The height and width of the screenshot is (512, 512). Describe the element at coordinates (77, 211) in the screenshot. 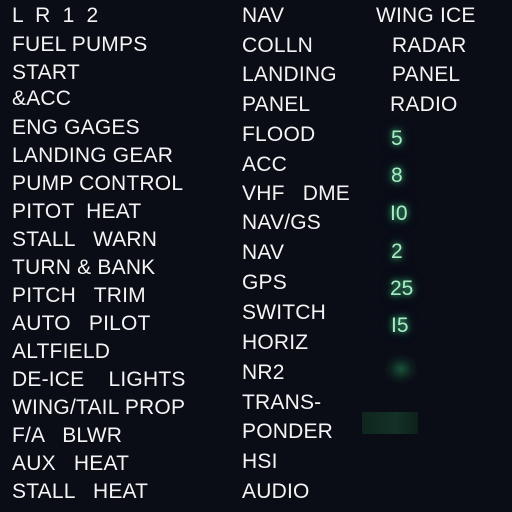

I see `label-pitot-heat: PITOT HEAT` at that location.